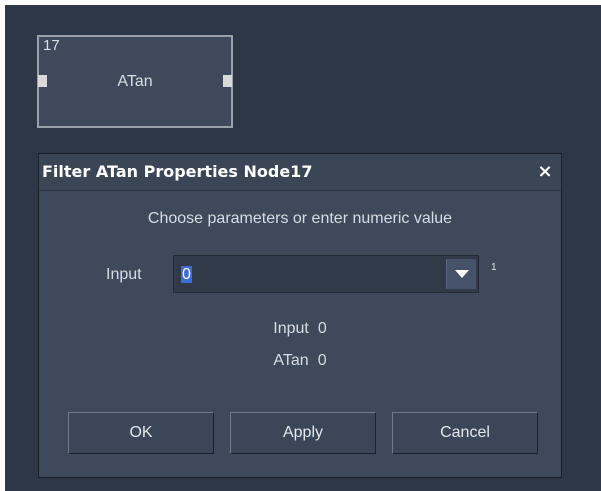 Image resolution: width=601 pixels, height=491 pixels. I want to click on ok-button: OK, so click(141, 433).